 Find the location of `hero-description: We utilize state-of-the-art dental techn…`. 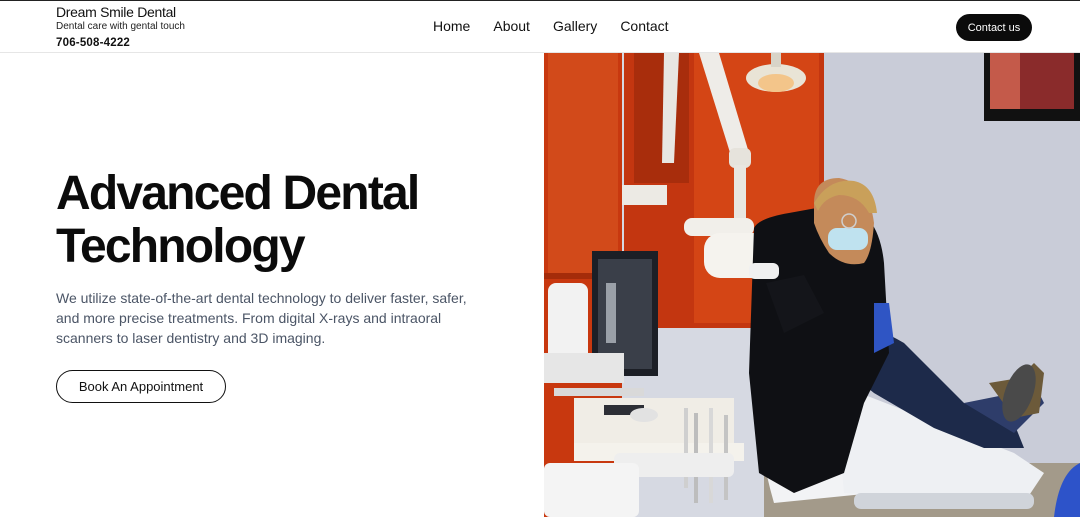

hero-description: We utilize state-of-the-art dental techn… is located at coordinates (261, 318).